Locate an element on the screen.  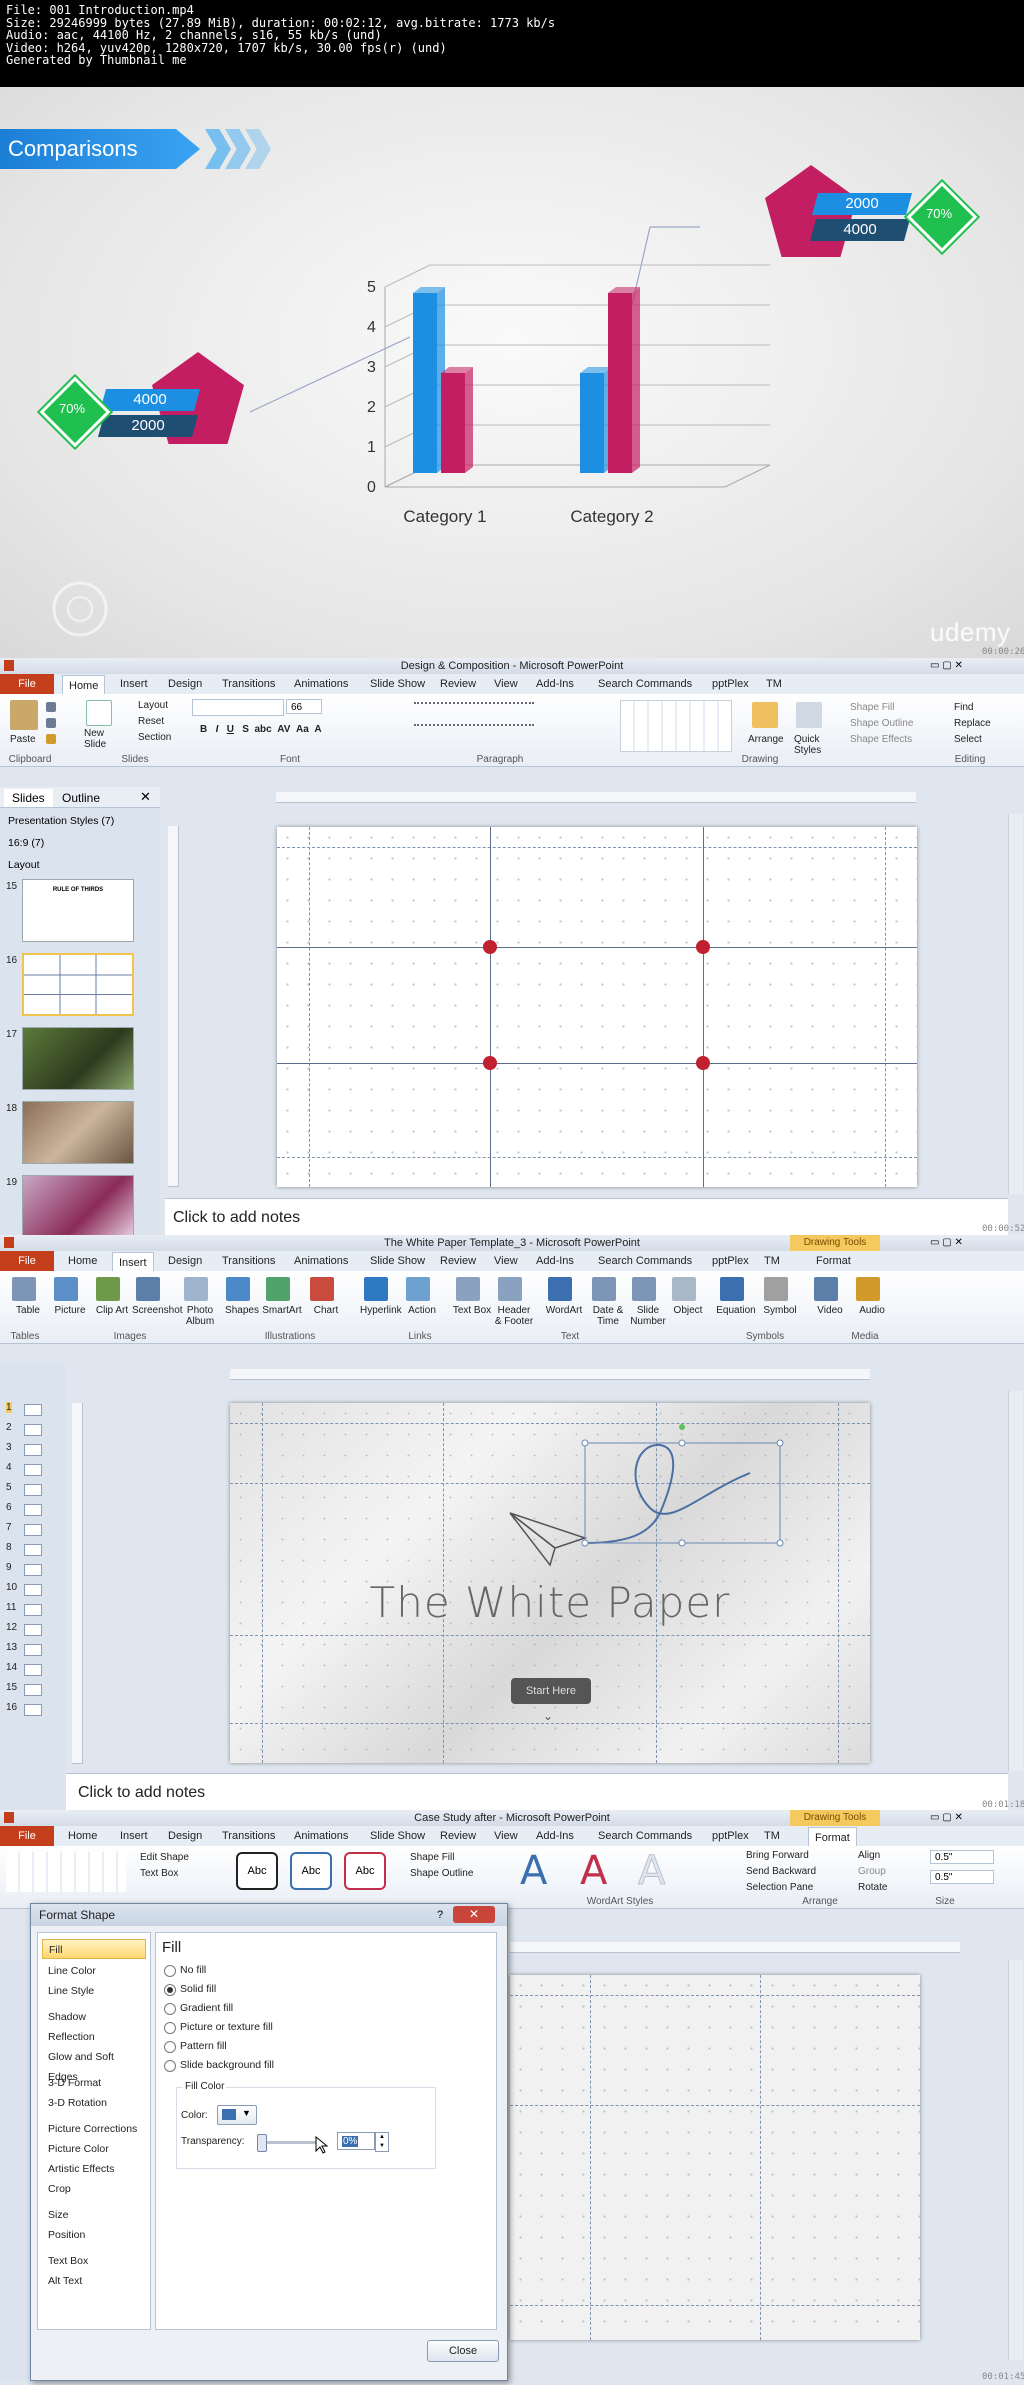
tab-file: File is located at coordinates (27, 1261).